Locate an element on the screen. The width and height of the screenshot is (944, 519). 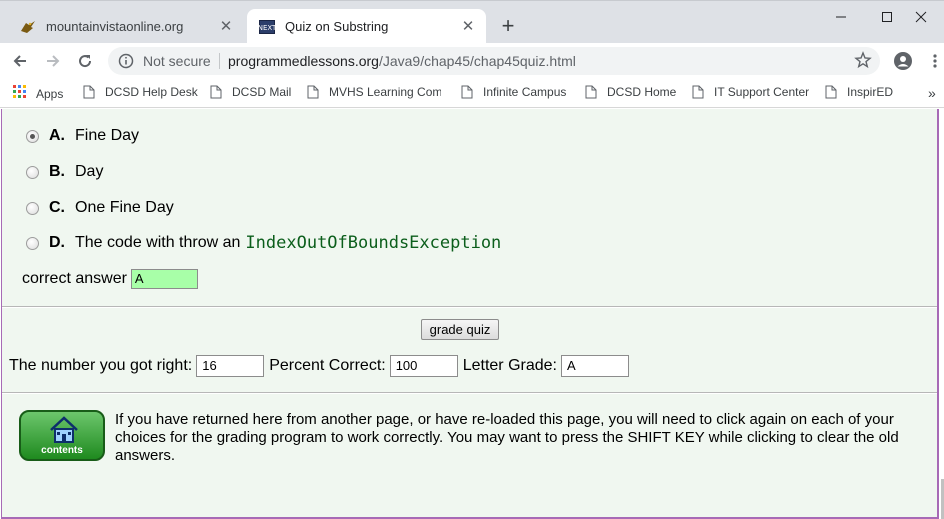
tab-quiz-on-substring: NEXT Quiz on Substring ✕ is located at coordinates (366, 26).